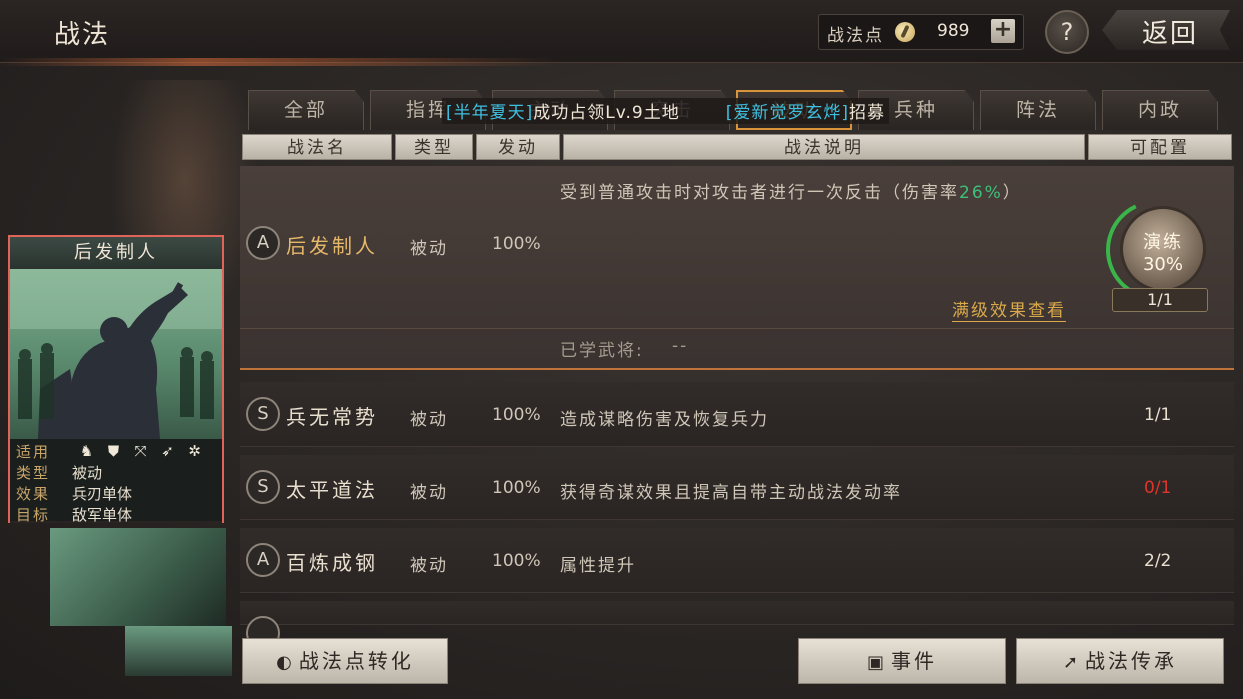  Describe the element at coordinates (737, 560) in the screenshot. I see `tactic-row: A 百炼成钢 被动 100% 属性提升 2/2` at that location.